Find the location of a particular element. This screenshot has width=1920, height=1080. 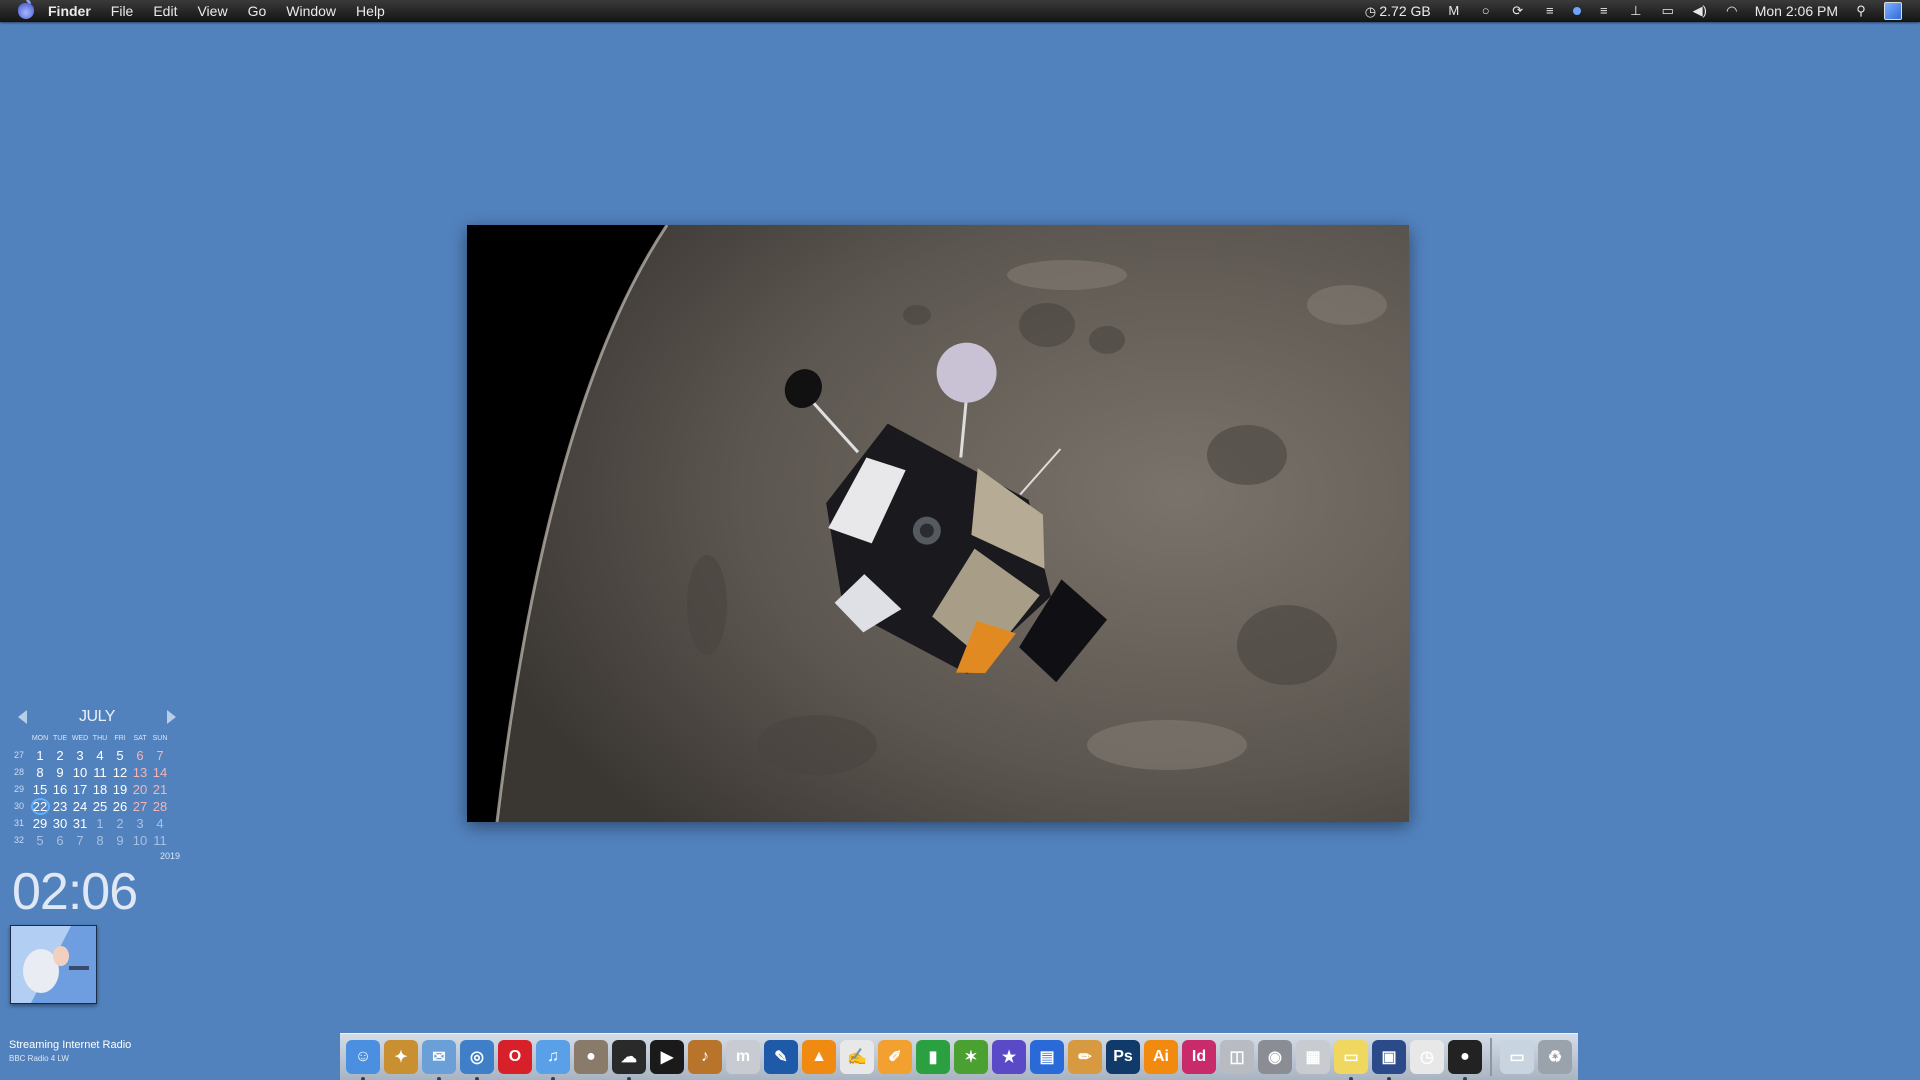

planet-icon: ● is located at coordinates (591, 1057).